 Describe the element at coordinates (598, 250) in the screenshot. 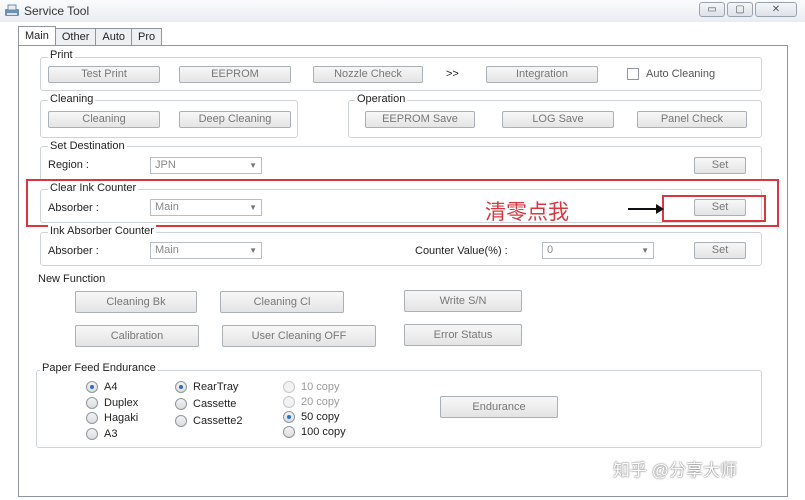

I see `counter-value-select: 0 ▼` at that location.